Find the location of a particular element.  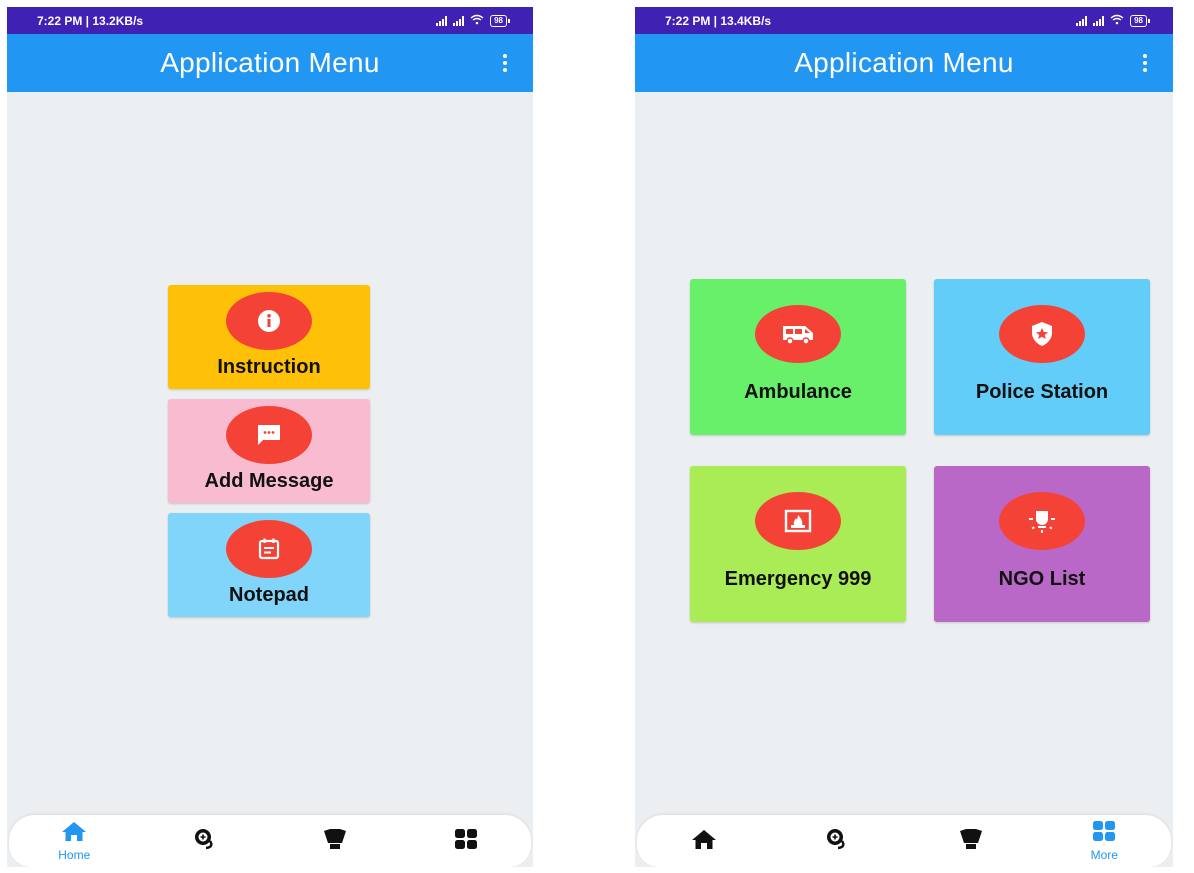

message-icon is located at coordinates (269, 435).